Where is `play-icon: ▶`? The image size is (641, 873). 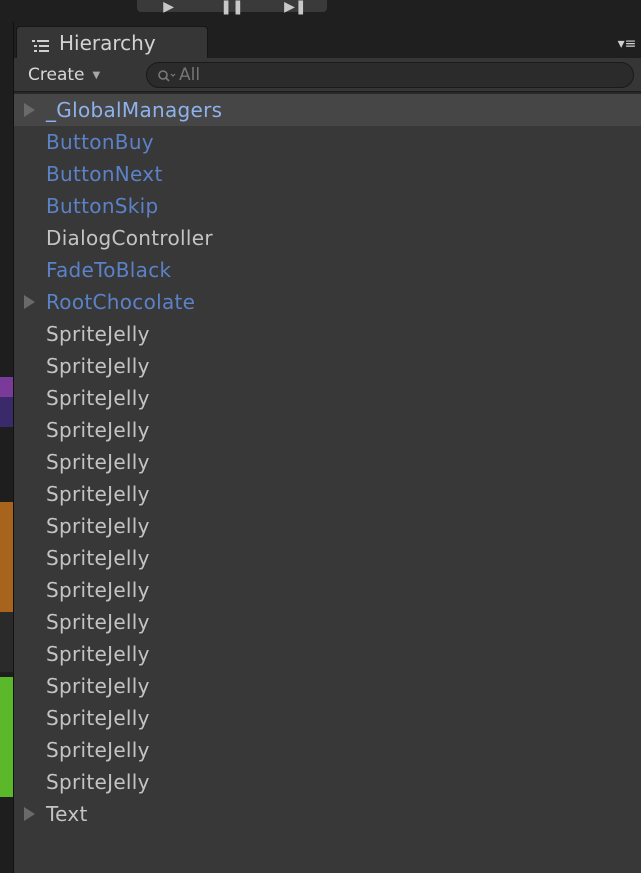
play-icon: ▶ is located at coordinates (169, 7).